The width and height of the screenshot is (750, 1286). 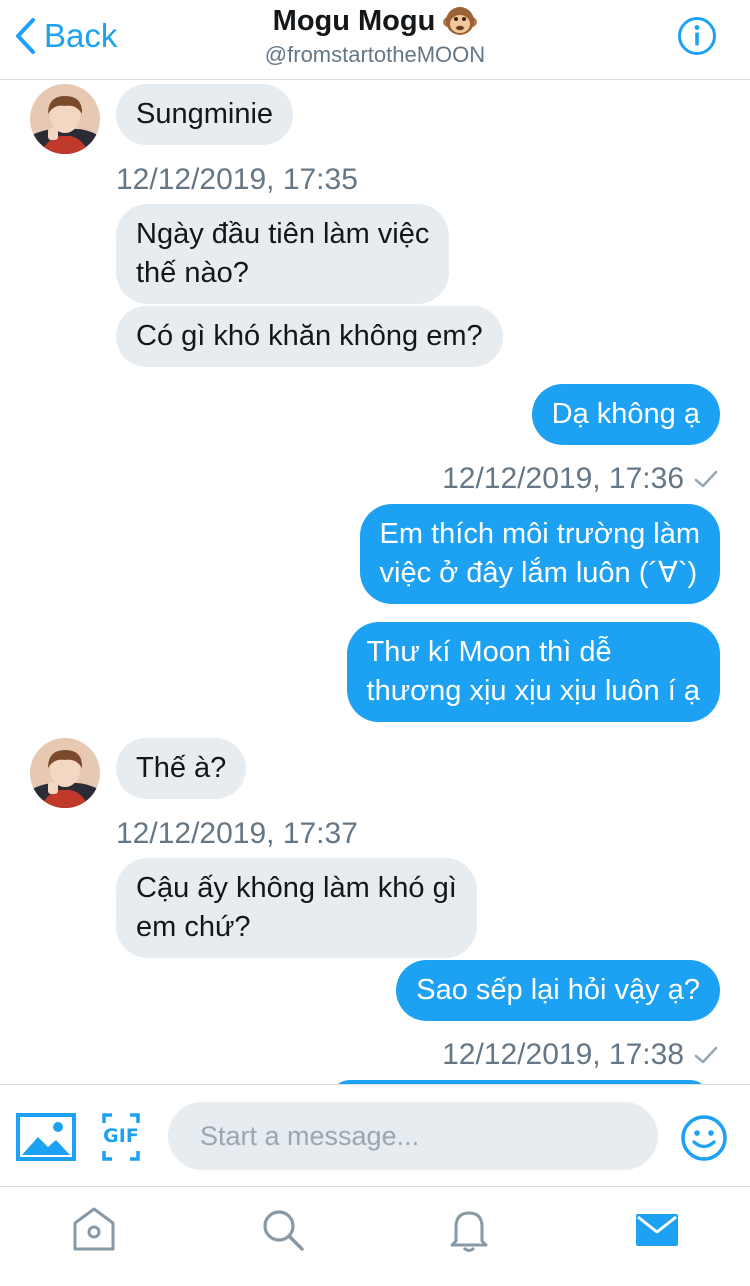 What do you see at coordinates (563, 1054) in the screenshot?
I see `message-timestamp-text: 12/12/2019, 17:38` at bounding box center [563, 1054].